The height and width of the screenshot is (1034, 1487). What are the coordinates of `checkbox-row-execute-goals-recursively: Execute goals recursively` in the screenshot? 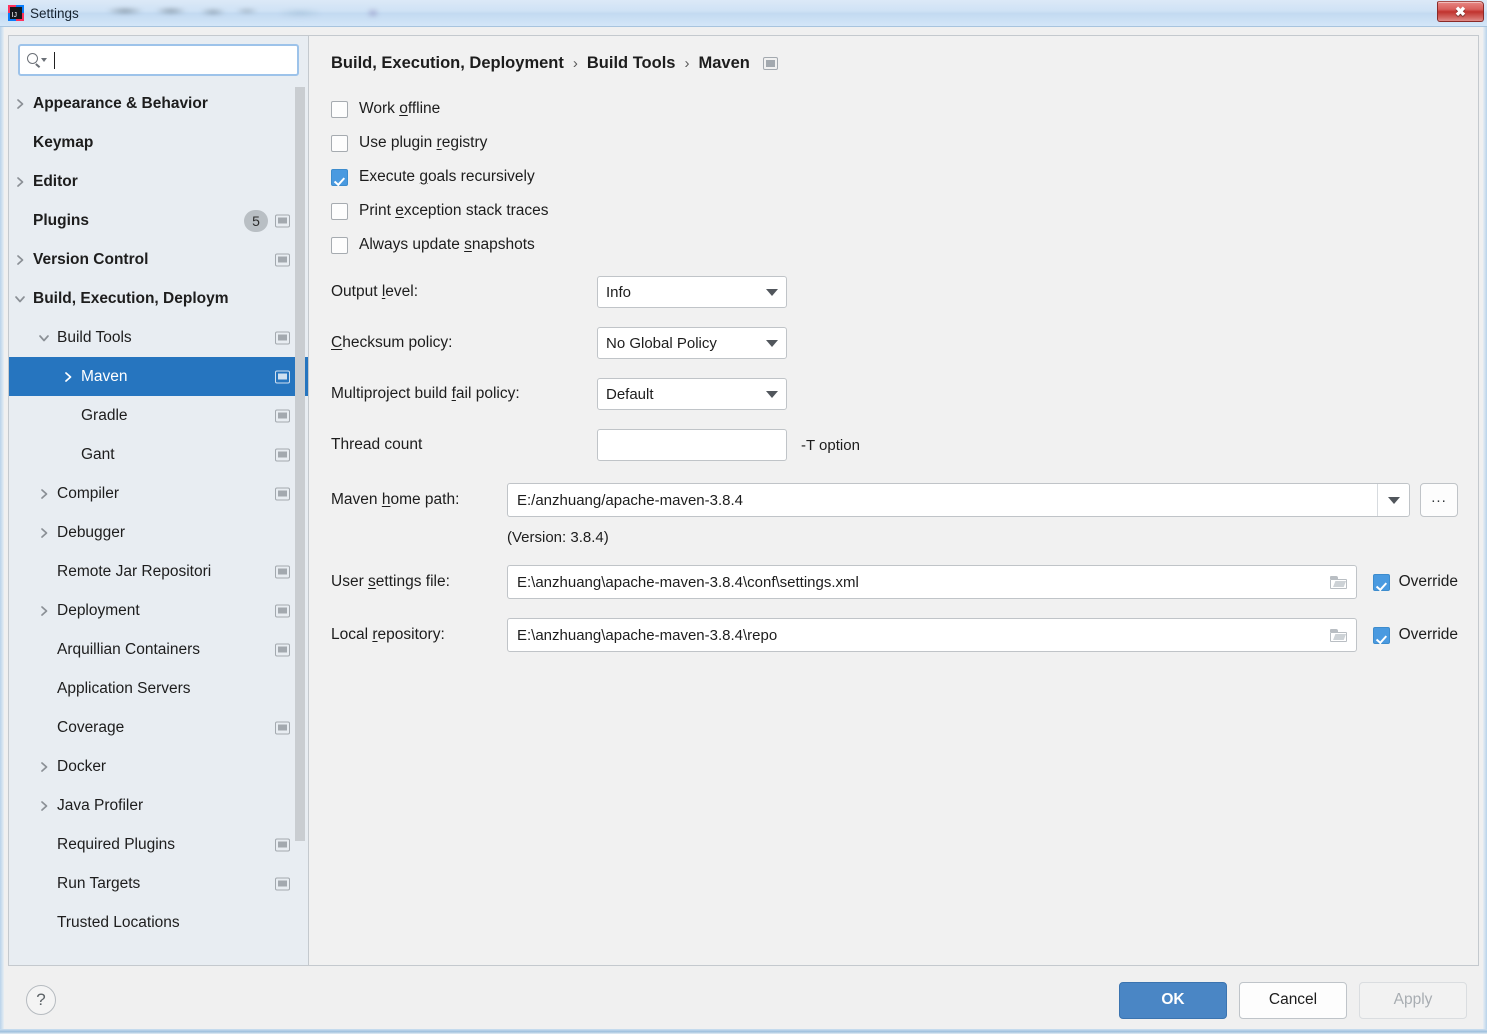 It's located at (894, 177).